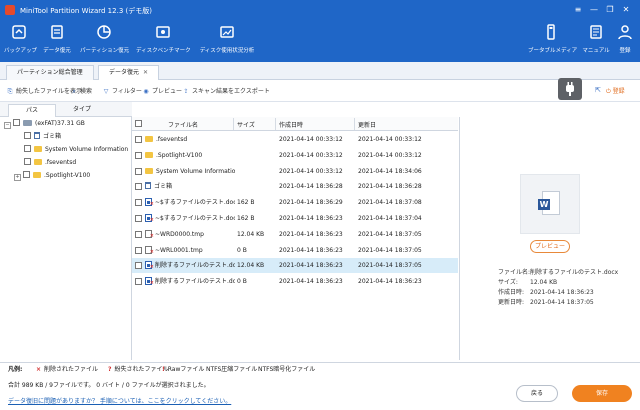  I want to click on tab-data-recovery: データ復元 ✕, so click(129, 73).